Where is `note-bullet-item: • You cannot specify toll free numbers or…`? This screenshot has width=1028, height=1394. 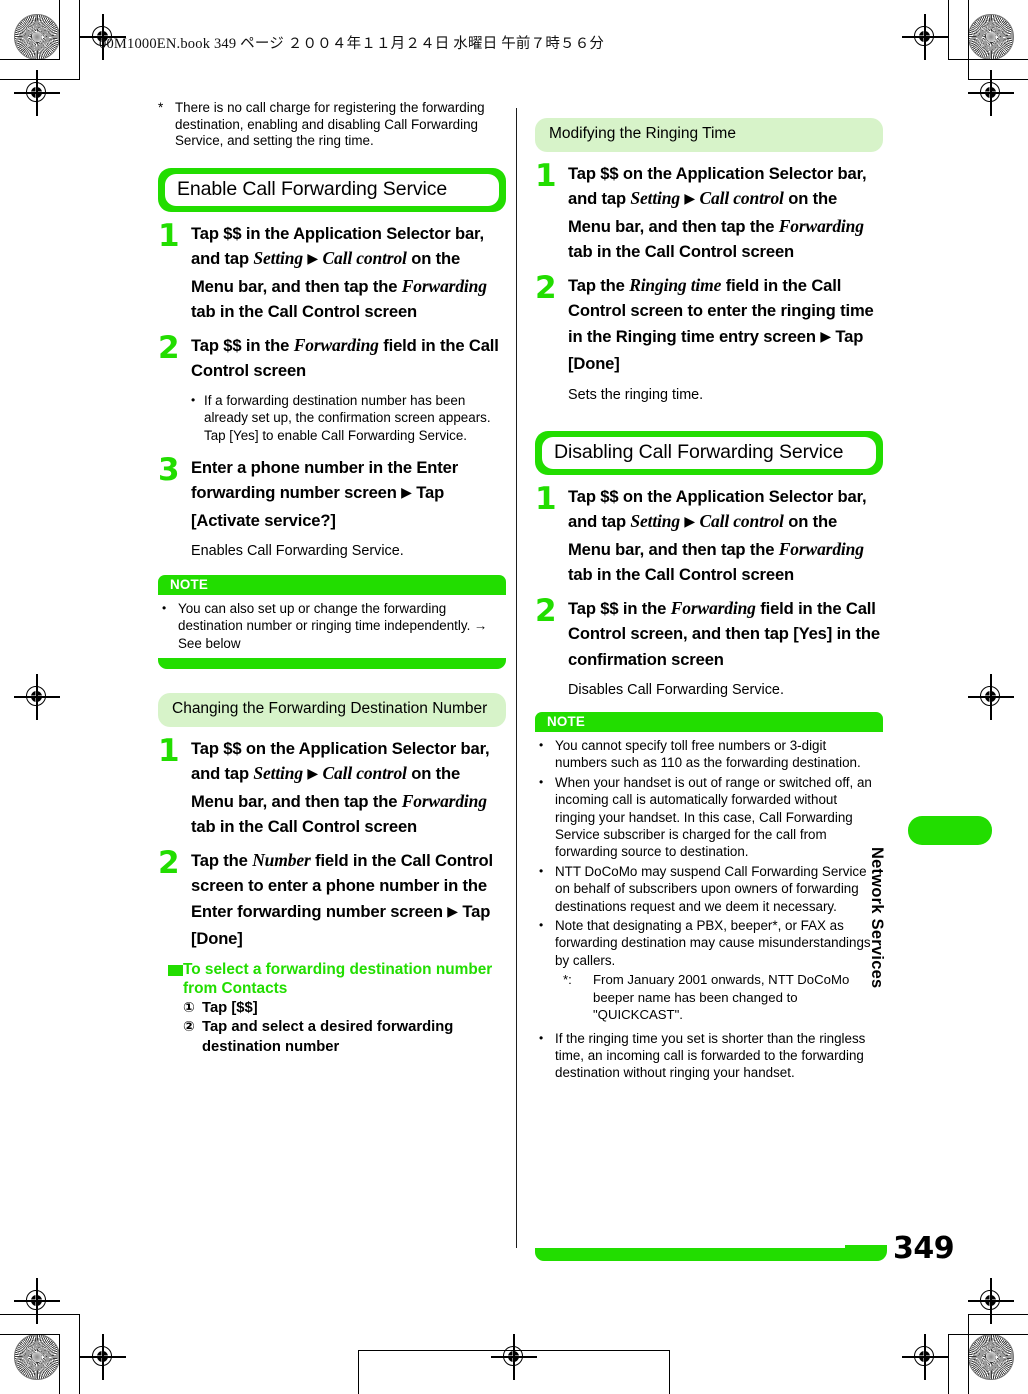
note-bullet-item: • You cannot specify toll free numbers or… is located at coordinates (709, 754).